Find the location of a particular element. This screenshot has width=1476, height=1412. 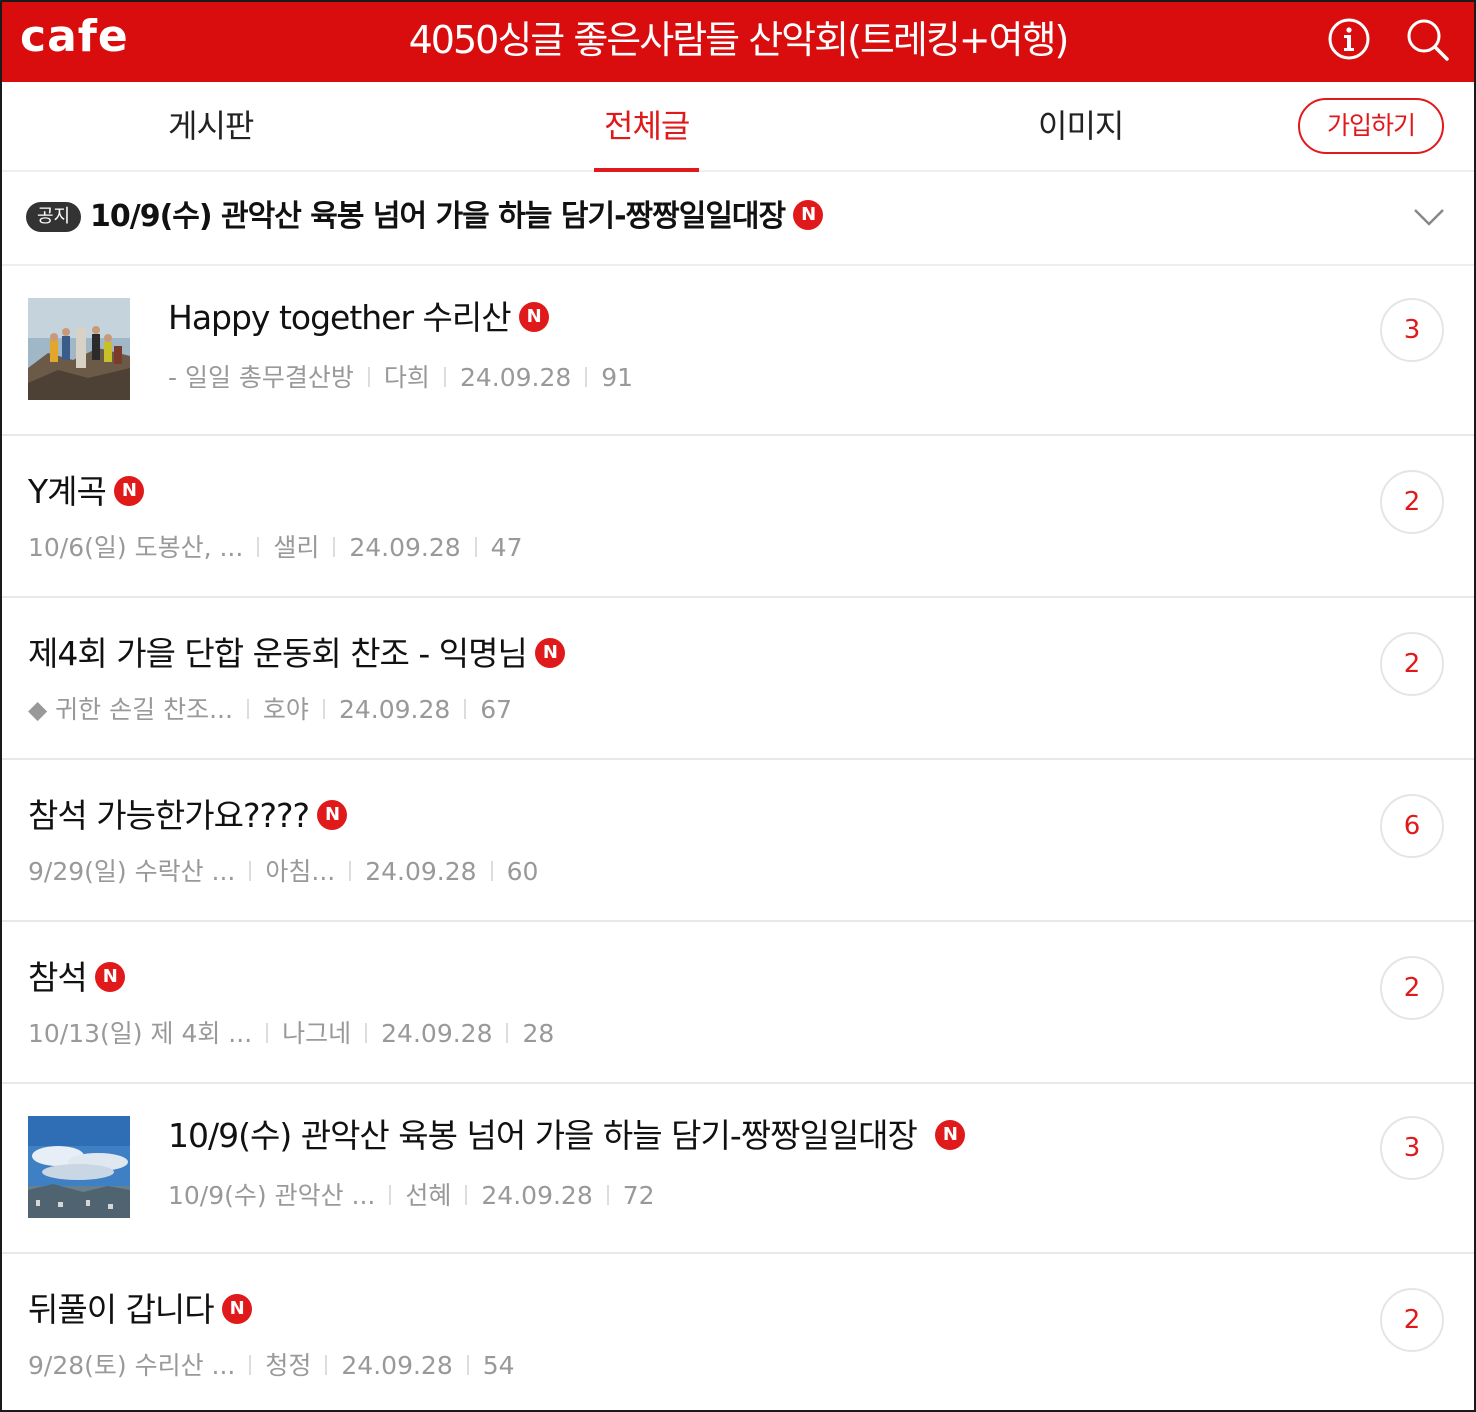

post-views: 54 is located at coordinates (498, 1365).